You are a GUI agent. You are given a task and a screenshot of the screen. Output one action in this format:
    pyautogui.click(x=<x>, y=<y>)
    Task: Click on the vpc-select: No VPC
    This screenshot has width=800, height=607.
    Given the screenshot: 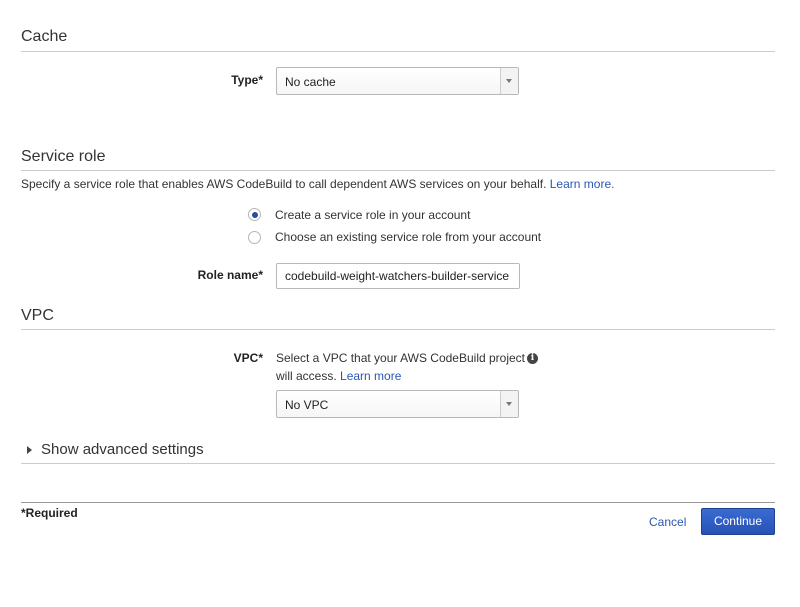 What is the action you would take?
    pyautogui.click(x=397, y=404)
    